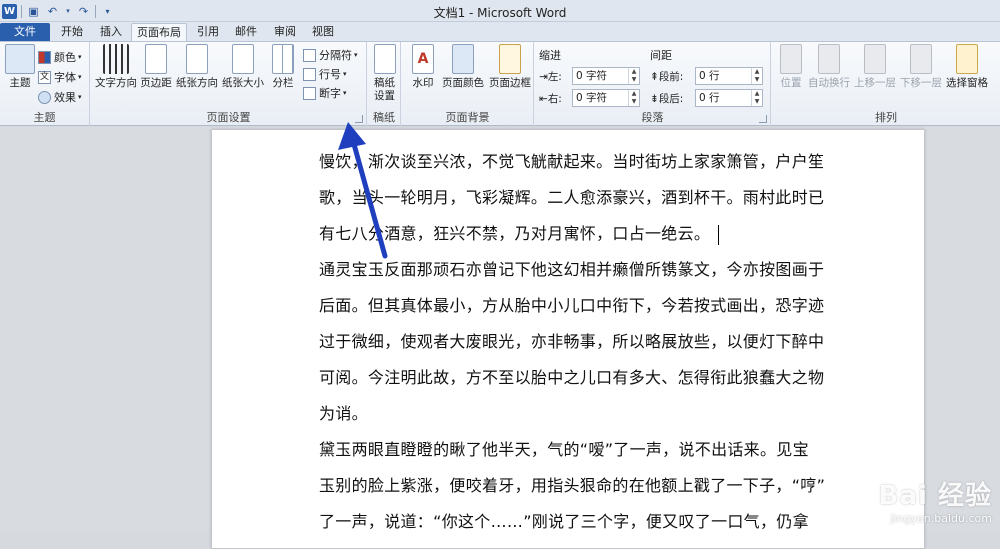  Describe the element at coordinates (729, 76) in the screenshot. I see `spacing-before-field: 0 行 ▲ ▼` at that location.